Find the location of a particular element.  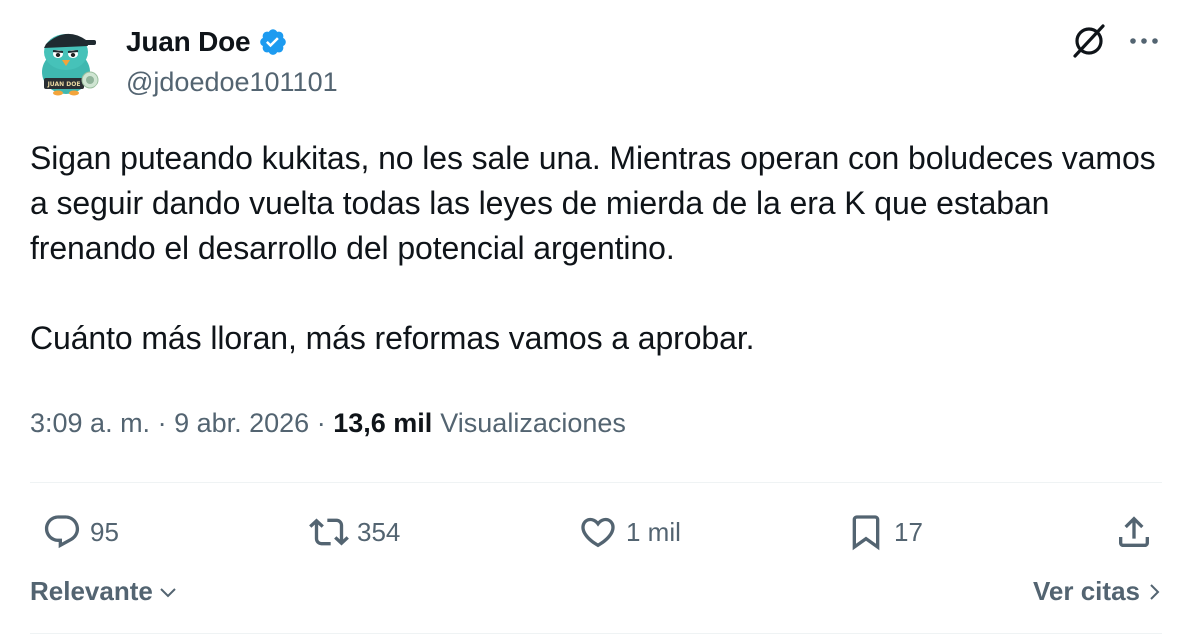

reply-icon is located at coordinates (62, 532).